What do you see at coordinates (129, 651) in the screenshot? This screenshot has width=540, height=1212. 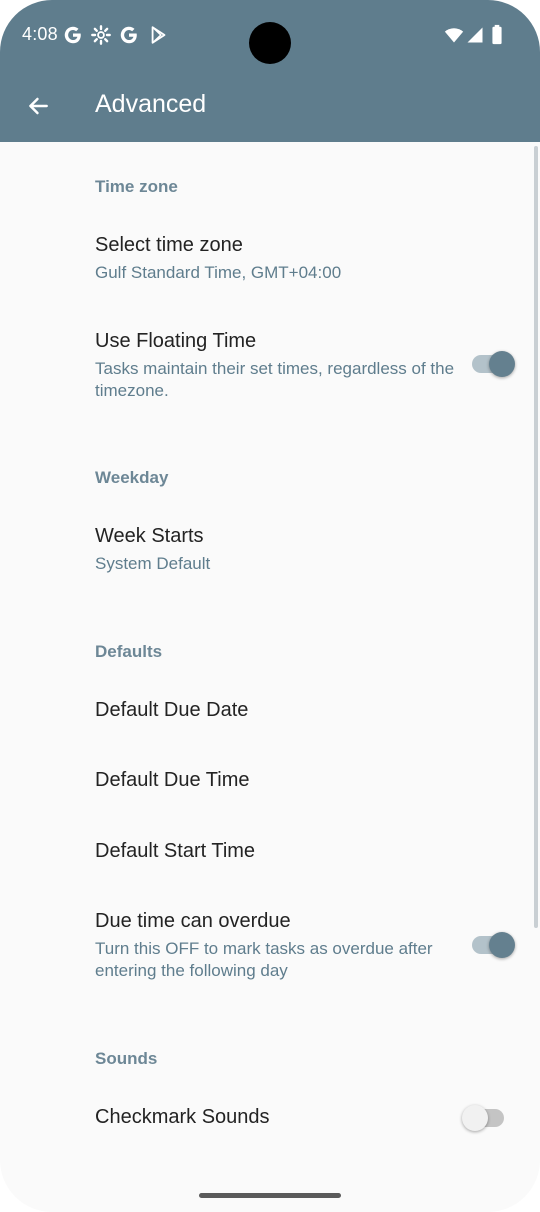 I see `section-header-defaults: Defaults` at bounding box center [129, 651].